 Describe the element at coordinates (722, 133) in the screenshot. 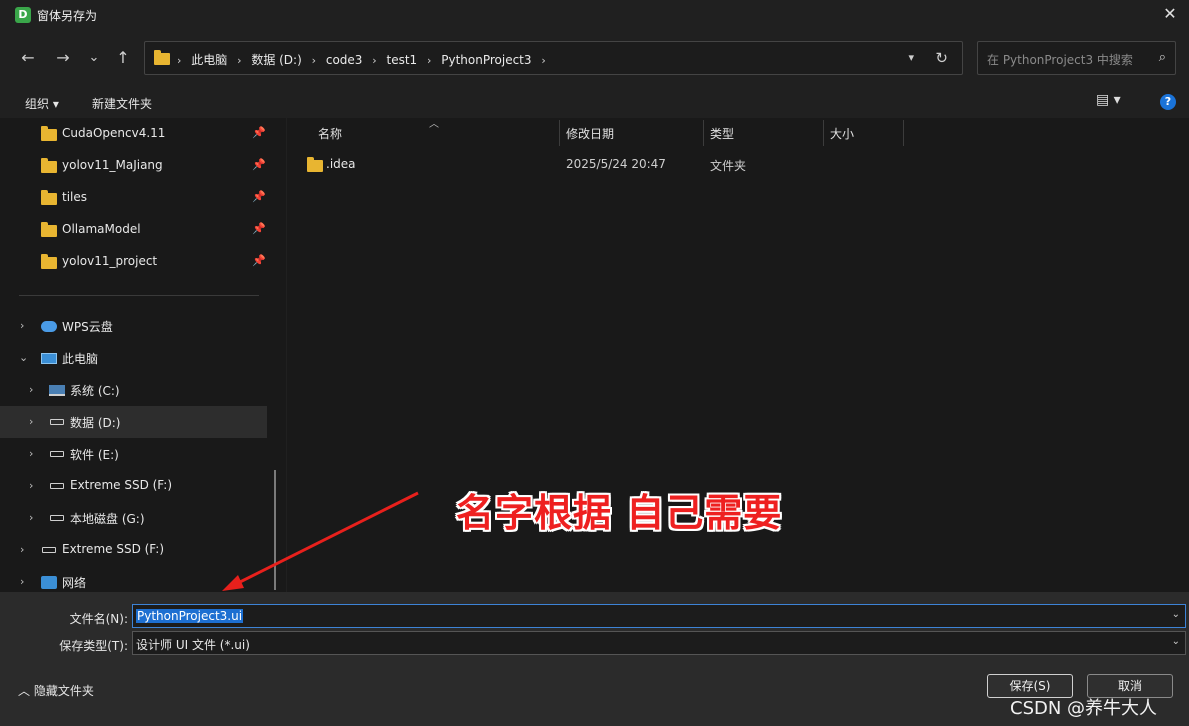

I see `column-header-type: 类型` at that location.